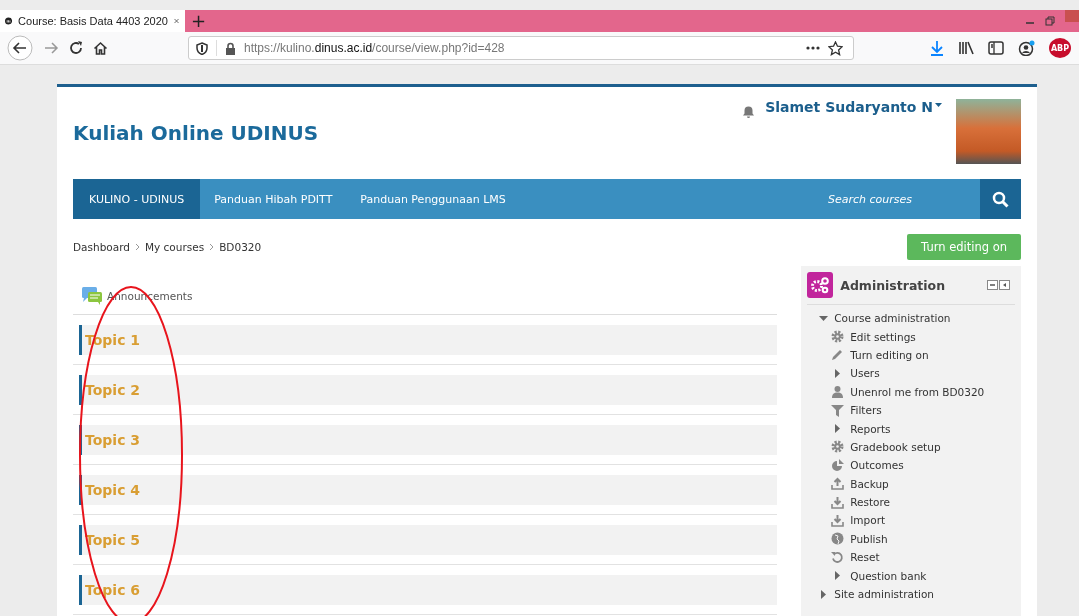 This screenshot has width=1079, height=616. Describe the element at coordinates (838, 484) in the screenshot. I see `upload-icon` at that location.